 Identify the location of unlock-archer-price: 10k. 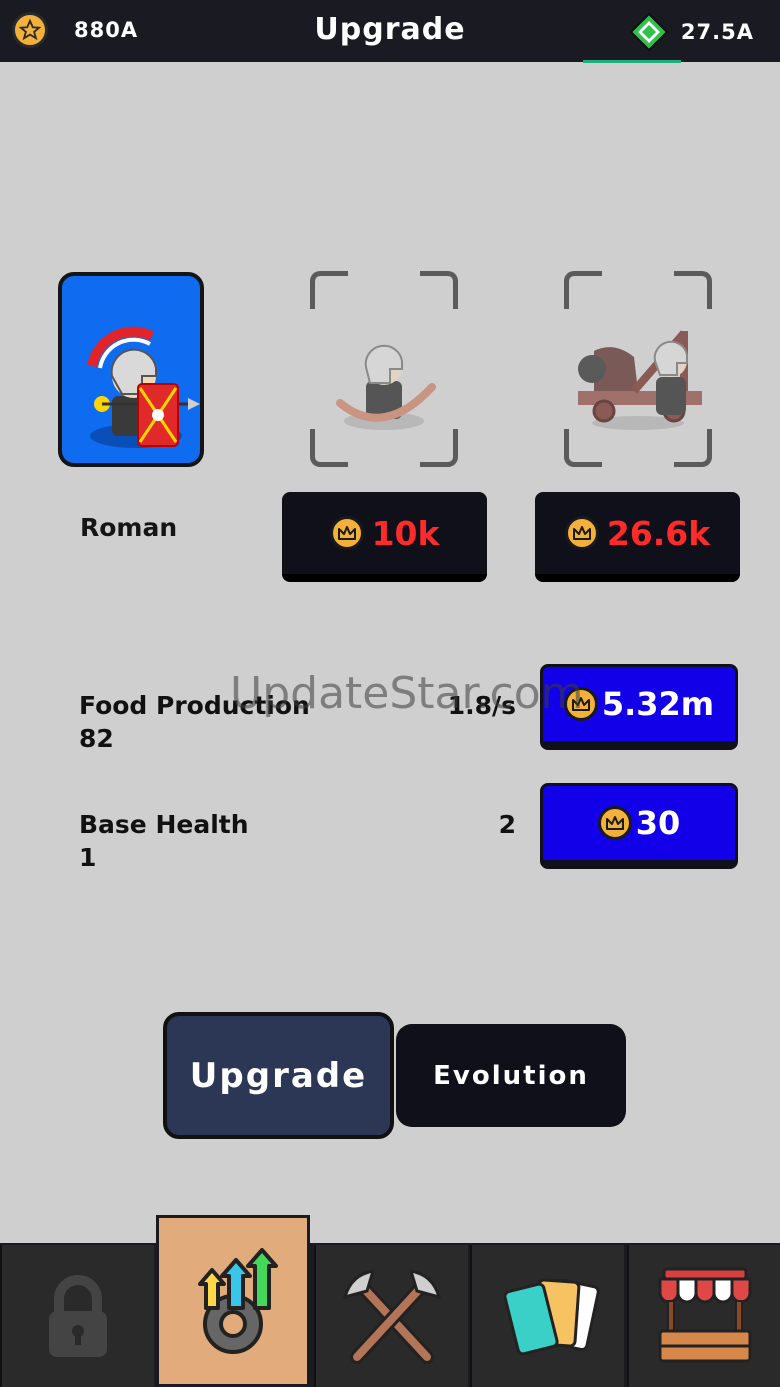
(405, 533).